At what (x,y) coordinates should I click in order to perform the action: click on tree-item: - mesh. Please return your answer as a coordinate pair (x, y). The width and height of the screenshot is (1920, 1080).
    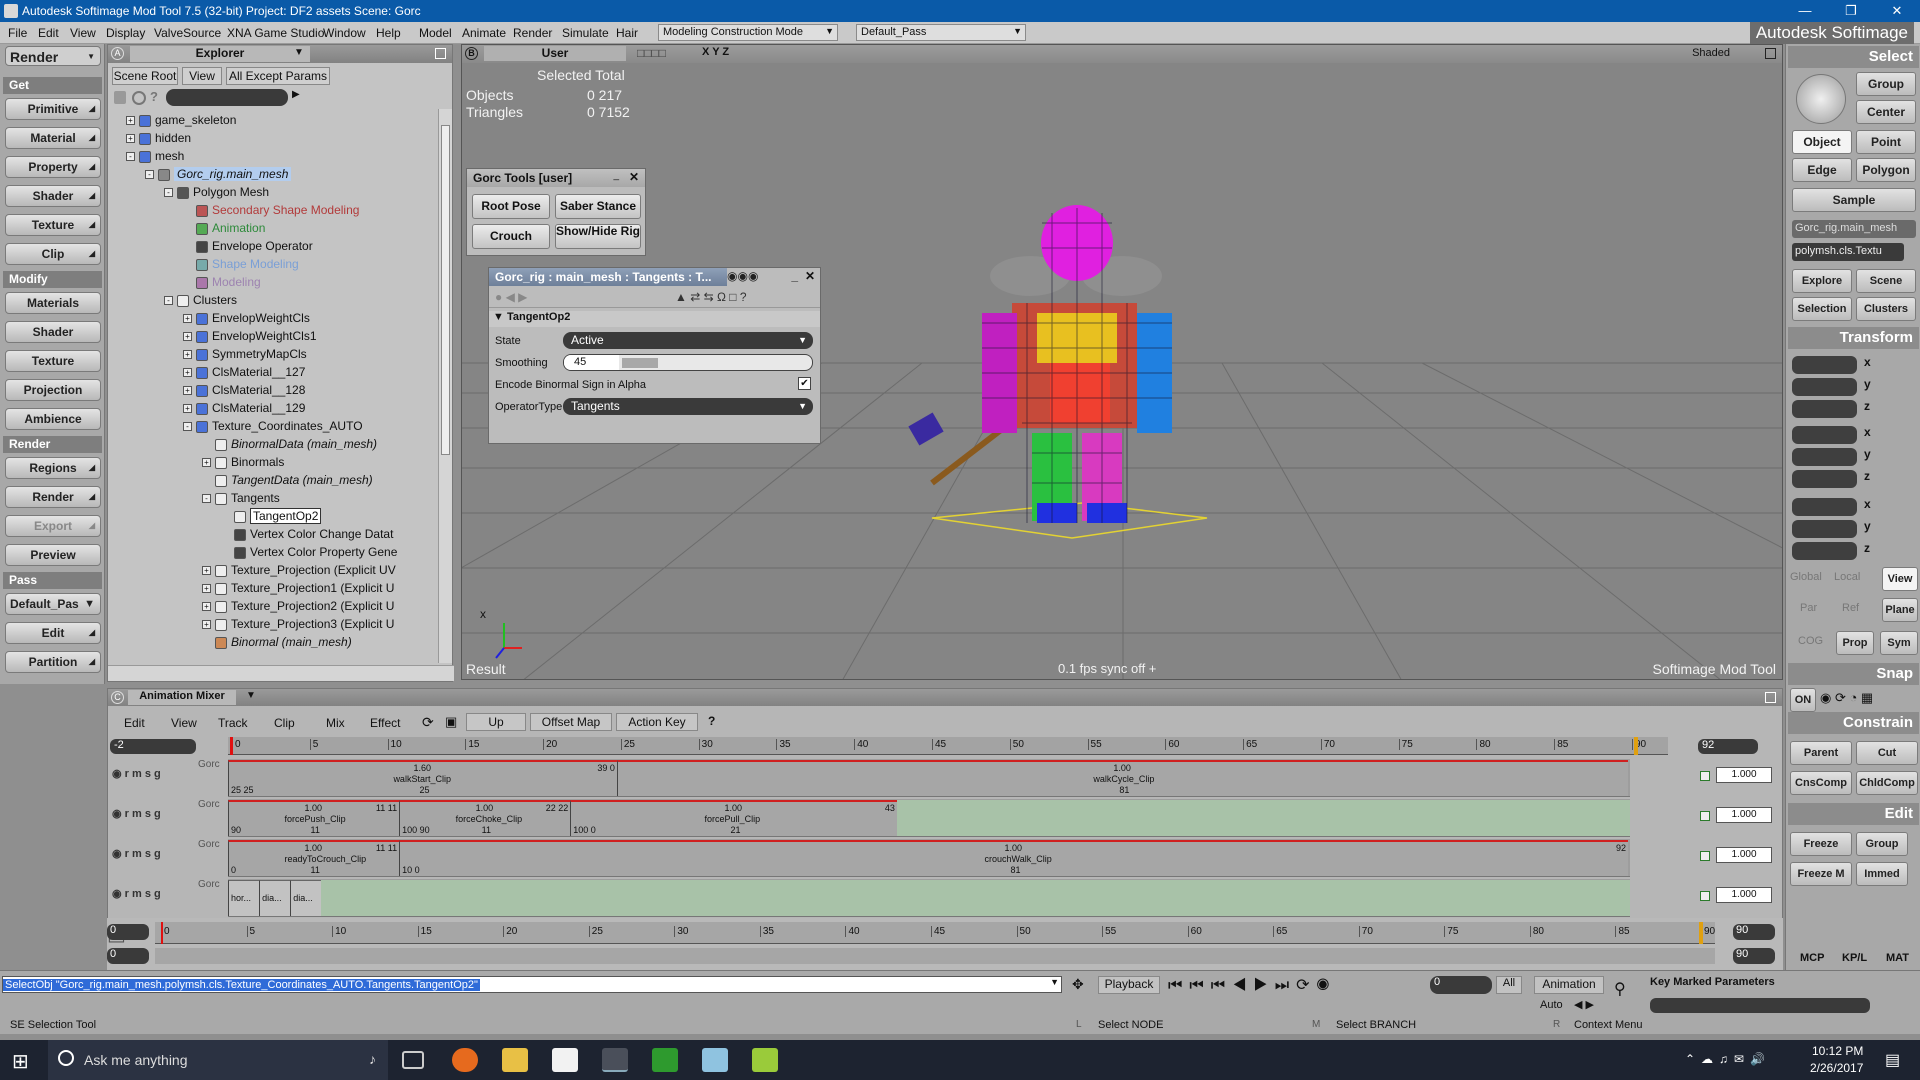
    Looking at the image, I should click on (155, 156).